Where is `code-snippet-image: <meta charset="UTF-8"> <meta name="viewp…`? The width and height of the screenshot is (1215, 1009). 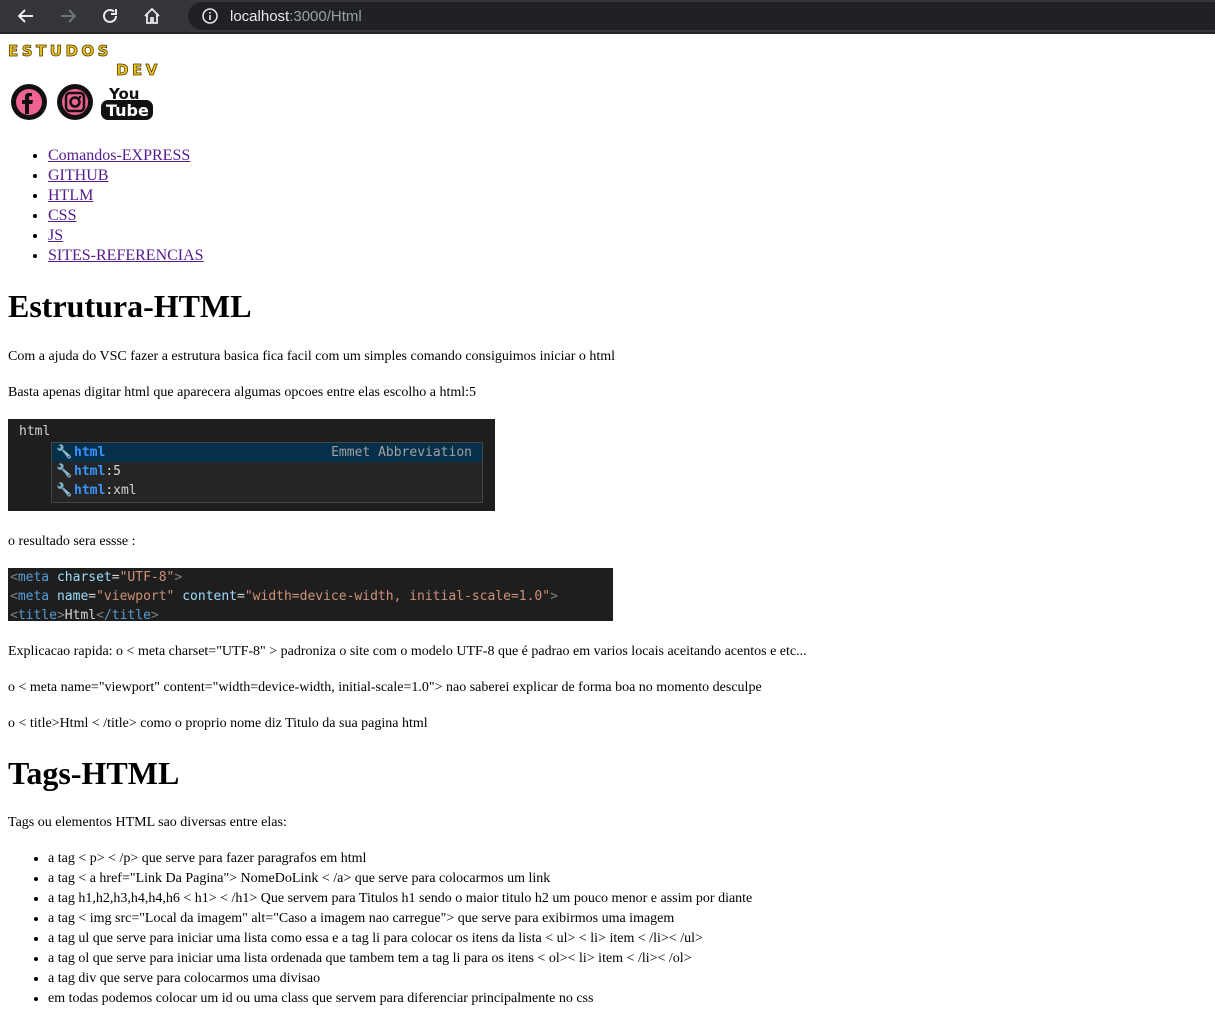 code-snippet-image: <meta charset="UTF-8"> <meta name="viewp… is located at coordinates (310, 595).